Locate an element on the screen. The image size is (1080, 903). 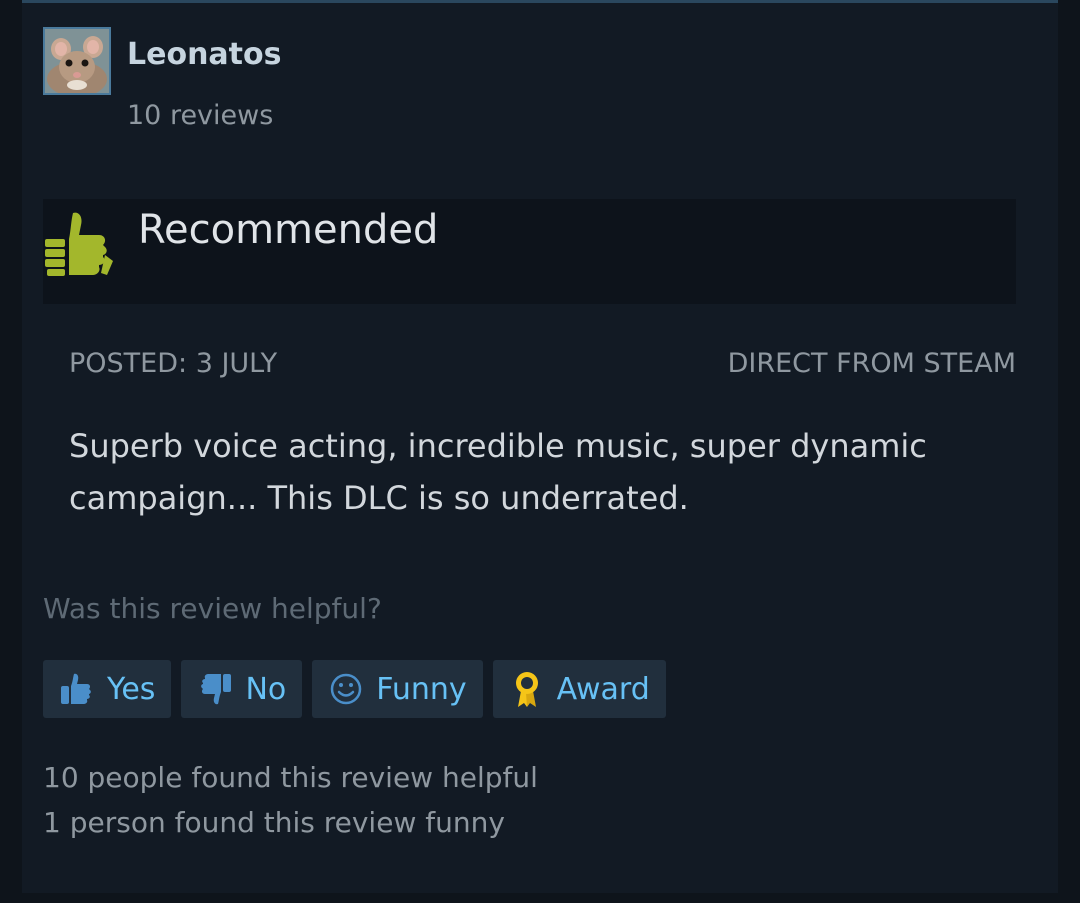
award-button: Award is located at coordinates (579, 689).